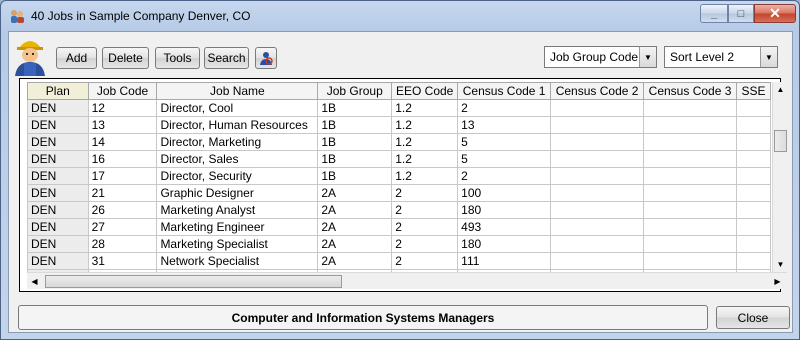  Describe the element at coordinates (237, 210) in the screenshot. I see `table-cell: Marketing Analyst` at that location.